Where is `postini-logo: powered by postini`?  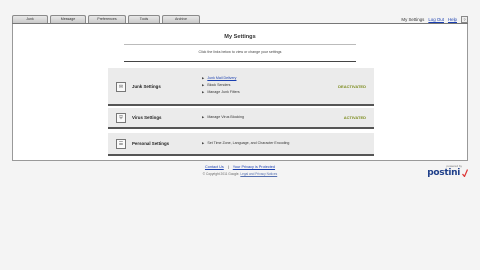 postini-logo: powered by postini is located at coordinates (444, 172).